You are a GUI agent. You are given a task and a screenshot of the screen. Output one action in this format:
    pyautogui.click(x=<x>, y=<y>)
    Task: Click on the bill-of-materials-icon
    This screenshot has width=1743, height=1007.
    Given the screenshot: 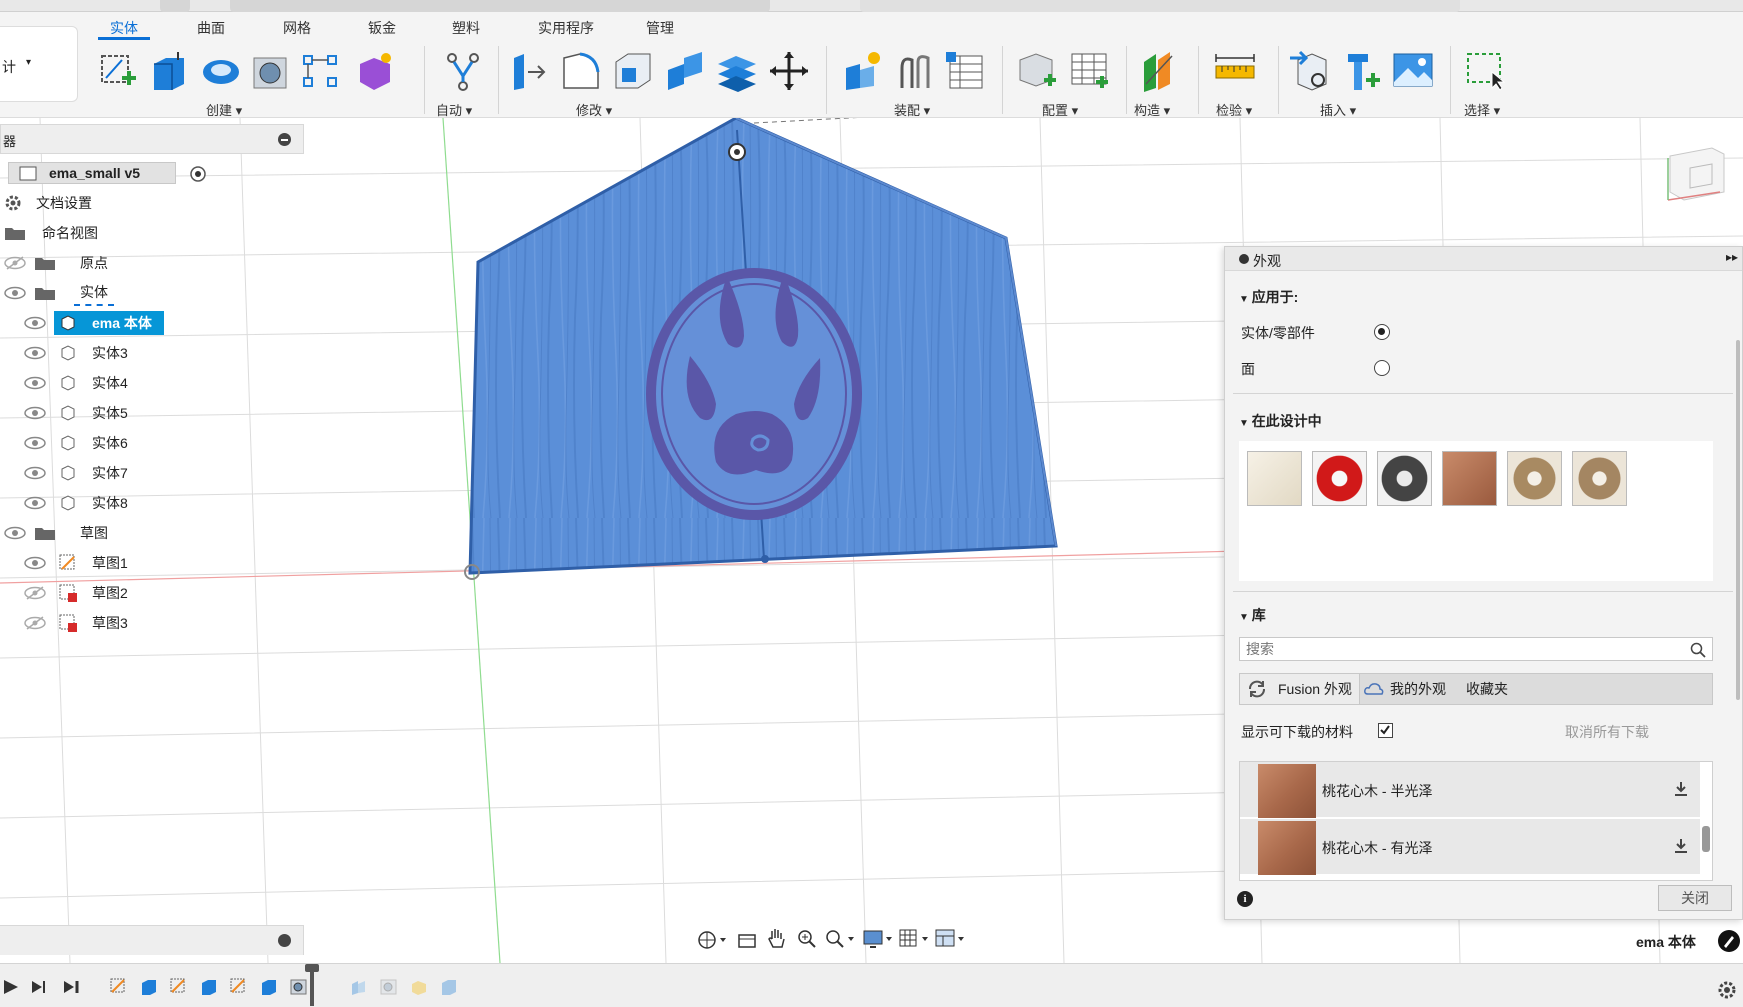 What is the action you would take?
    pyautogui.click(x=965, y=71)
    